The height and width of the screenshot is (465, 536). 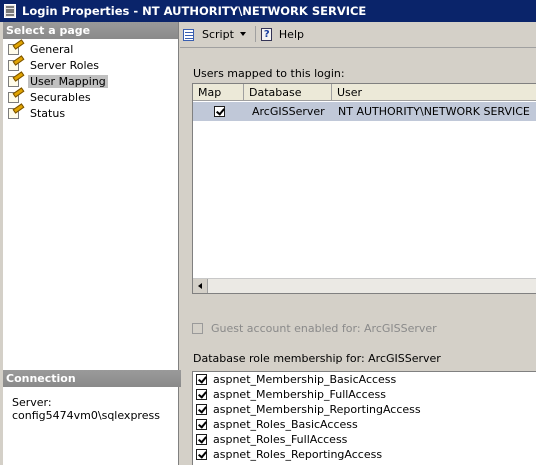 What do you see at coordinates (280, 439) in the screenshot?
I see `role-label: aspnet_Roles_FullAccess` at bounding box center [280, 439].